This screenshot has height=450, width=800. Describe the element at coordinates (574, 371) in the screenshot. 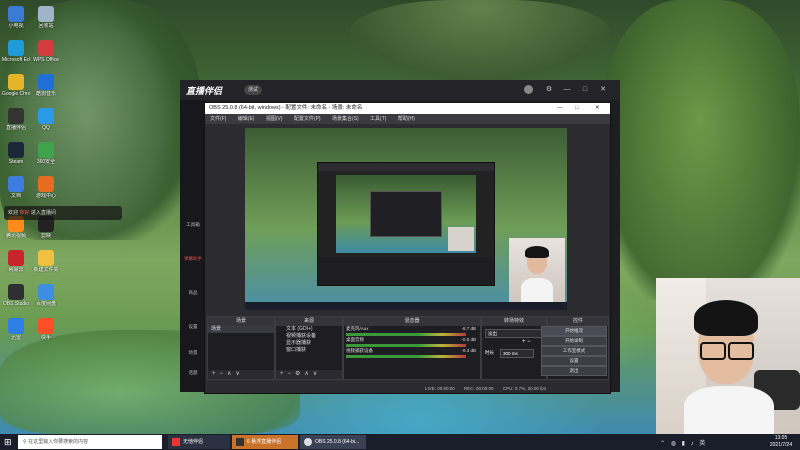

I see `exit-button: 退出` at that location.